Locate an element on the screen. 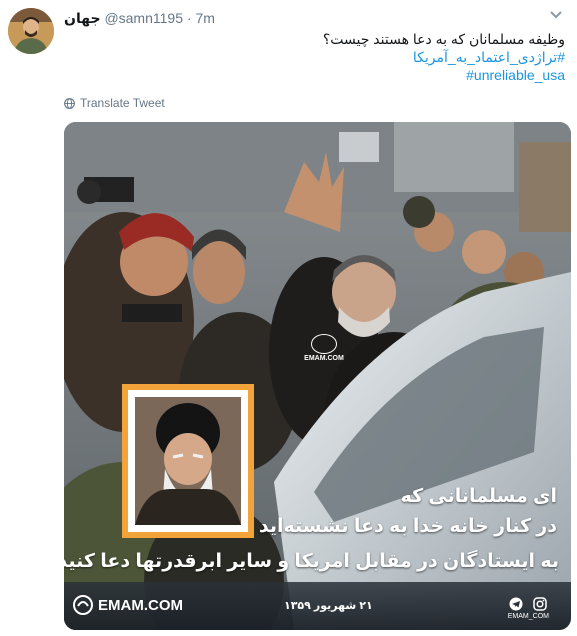 This screenshot has height=636, width=577. caption-line: در کنار خانه خدا به دعا نشسته‌اید is located at coordinates (407, 526).